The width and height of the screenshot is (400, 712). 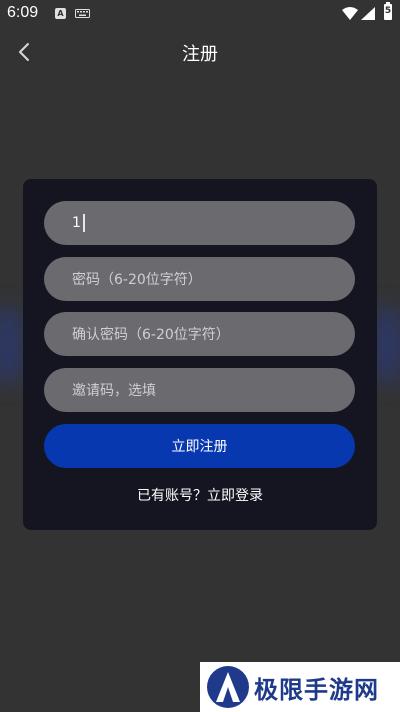 I want to click on confirm-password-input: 确认密码（6-20位字符）, so click(x=199, y=334).